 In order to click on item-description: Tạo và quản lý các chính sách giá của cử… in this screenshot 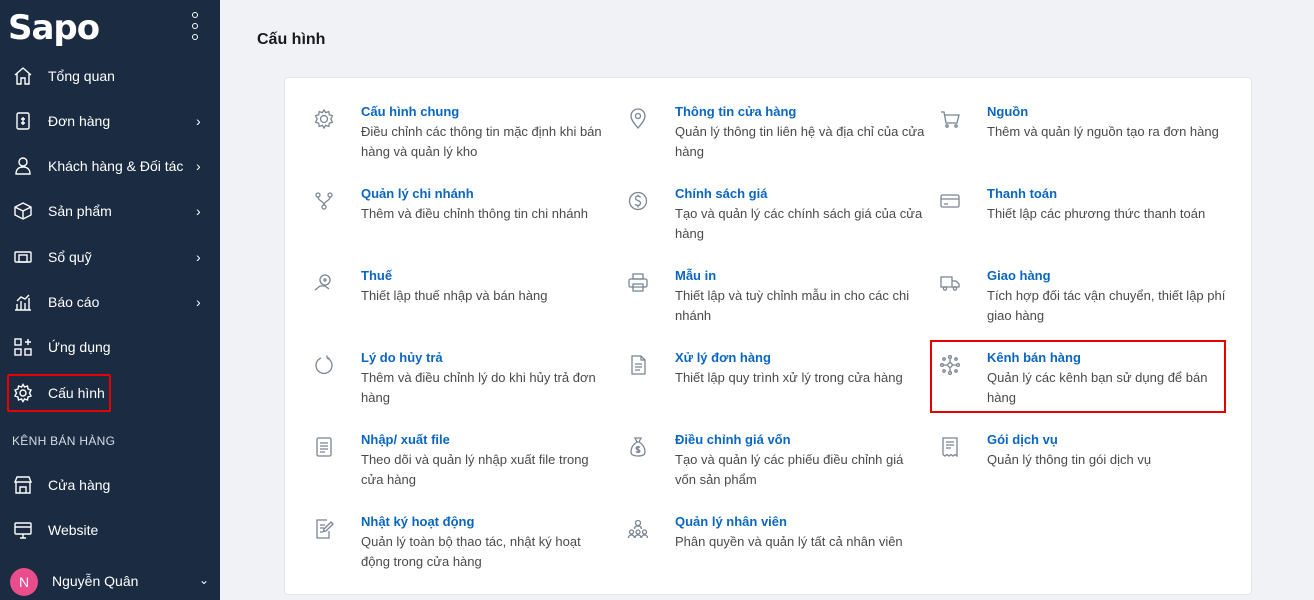, I will do `click(799, 223)`.